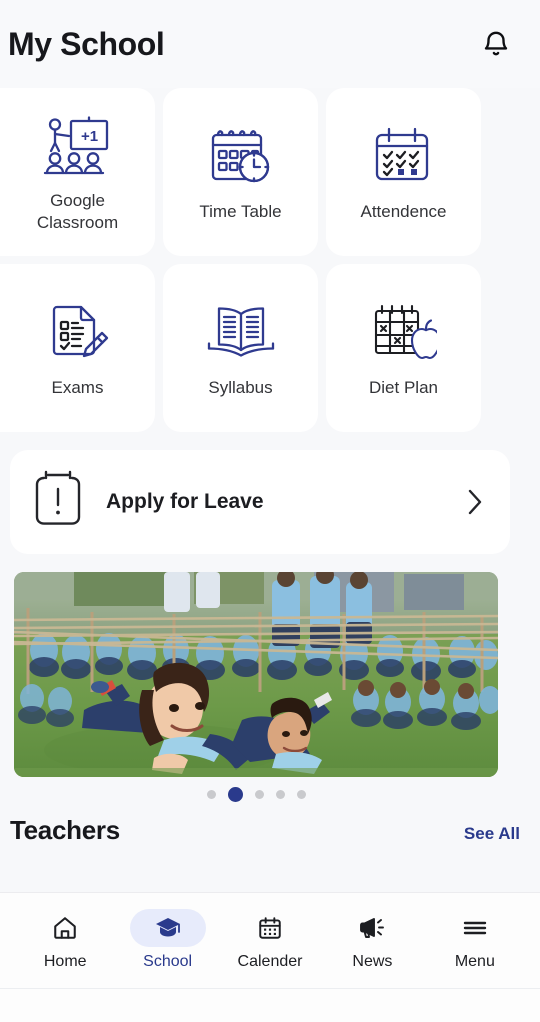  What do you see at coordinates (475, 940) in the screenshot?
I see `nav-item-menu: Menu` at bounding box center [475, 940].